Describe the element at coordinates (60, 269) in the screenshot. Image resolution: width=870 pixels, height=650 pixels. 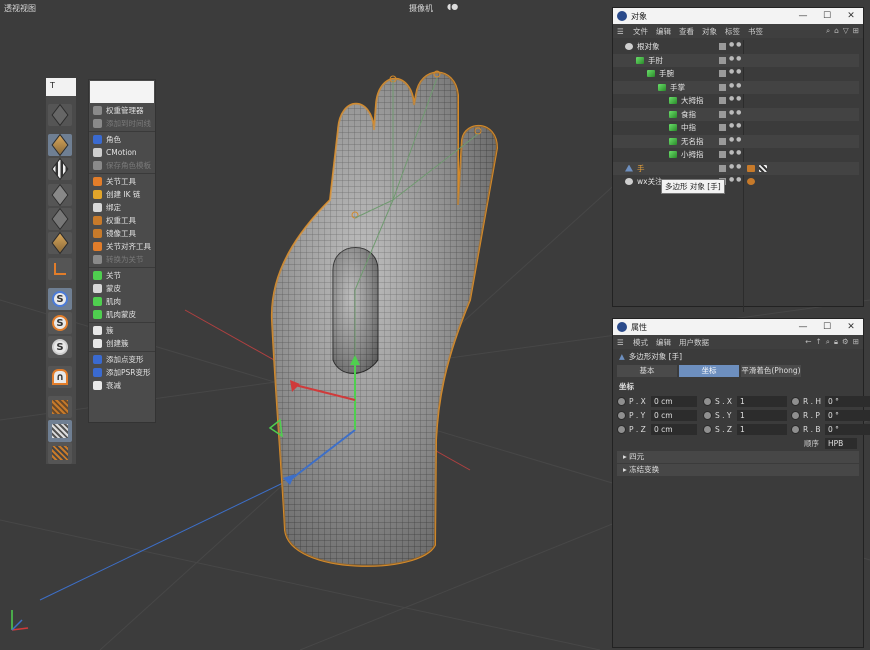
I see `axis-tool-icon` at that location.